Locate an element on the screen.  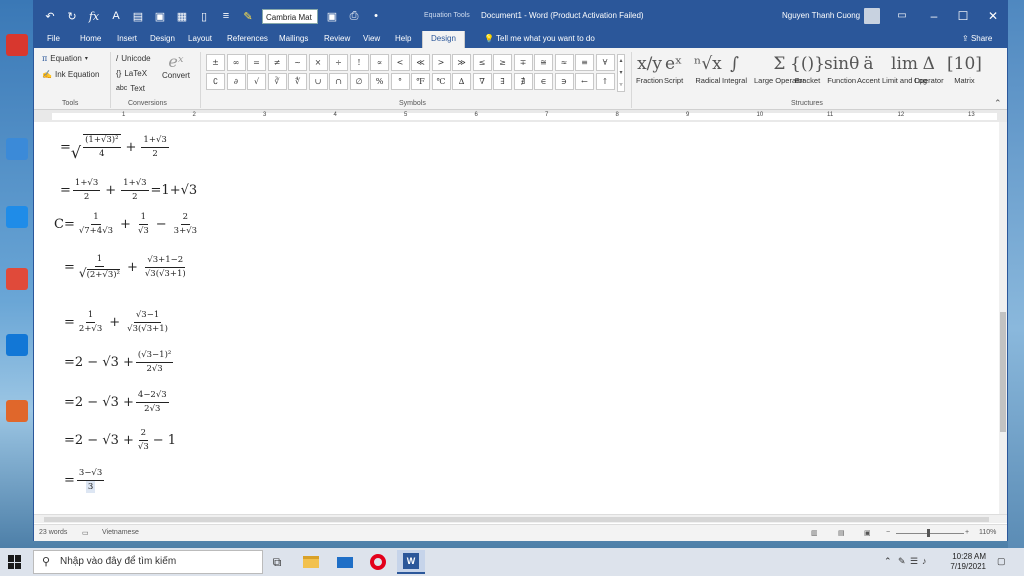
close-button: ✕ is located at coordinates (993, 16).